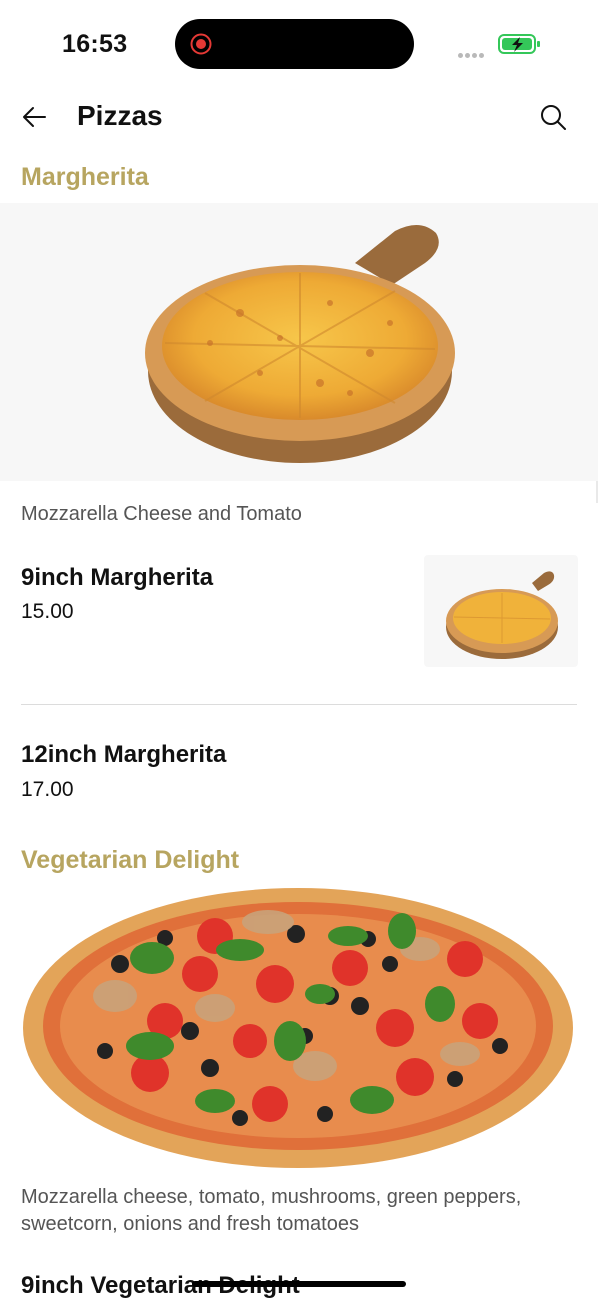 This screenshot has width=598, height=1300. Describe the element at coordinates (161, 514) in the screenshot. I see `section-description-margherita: Mozzarella Cheese and Tomato` at that location.